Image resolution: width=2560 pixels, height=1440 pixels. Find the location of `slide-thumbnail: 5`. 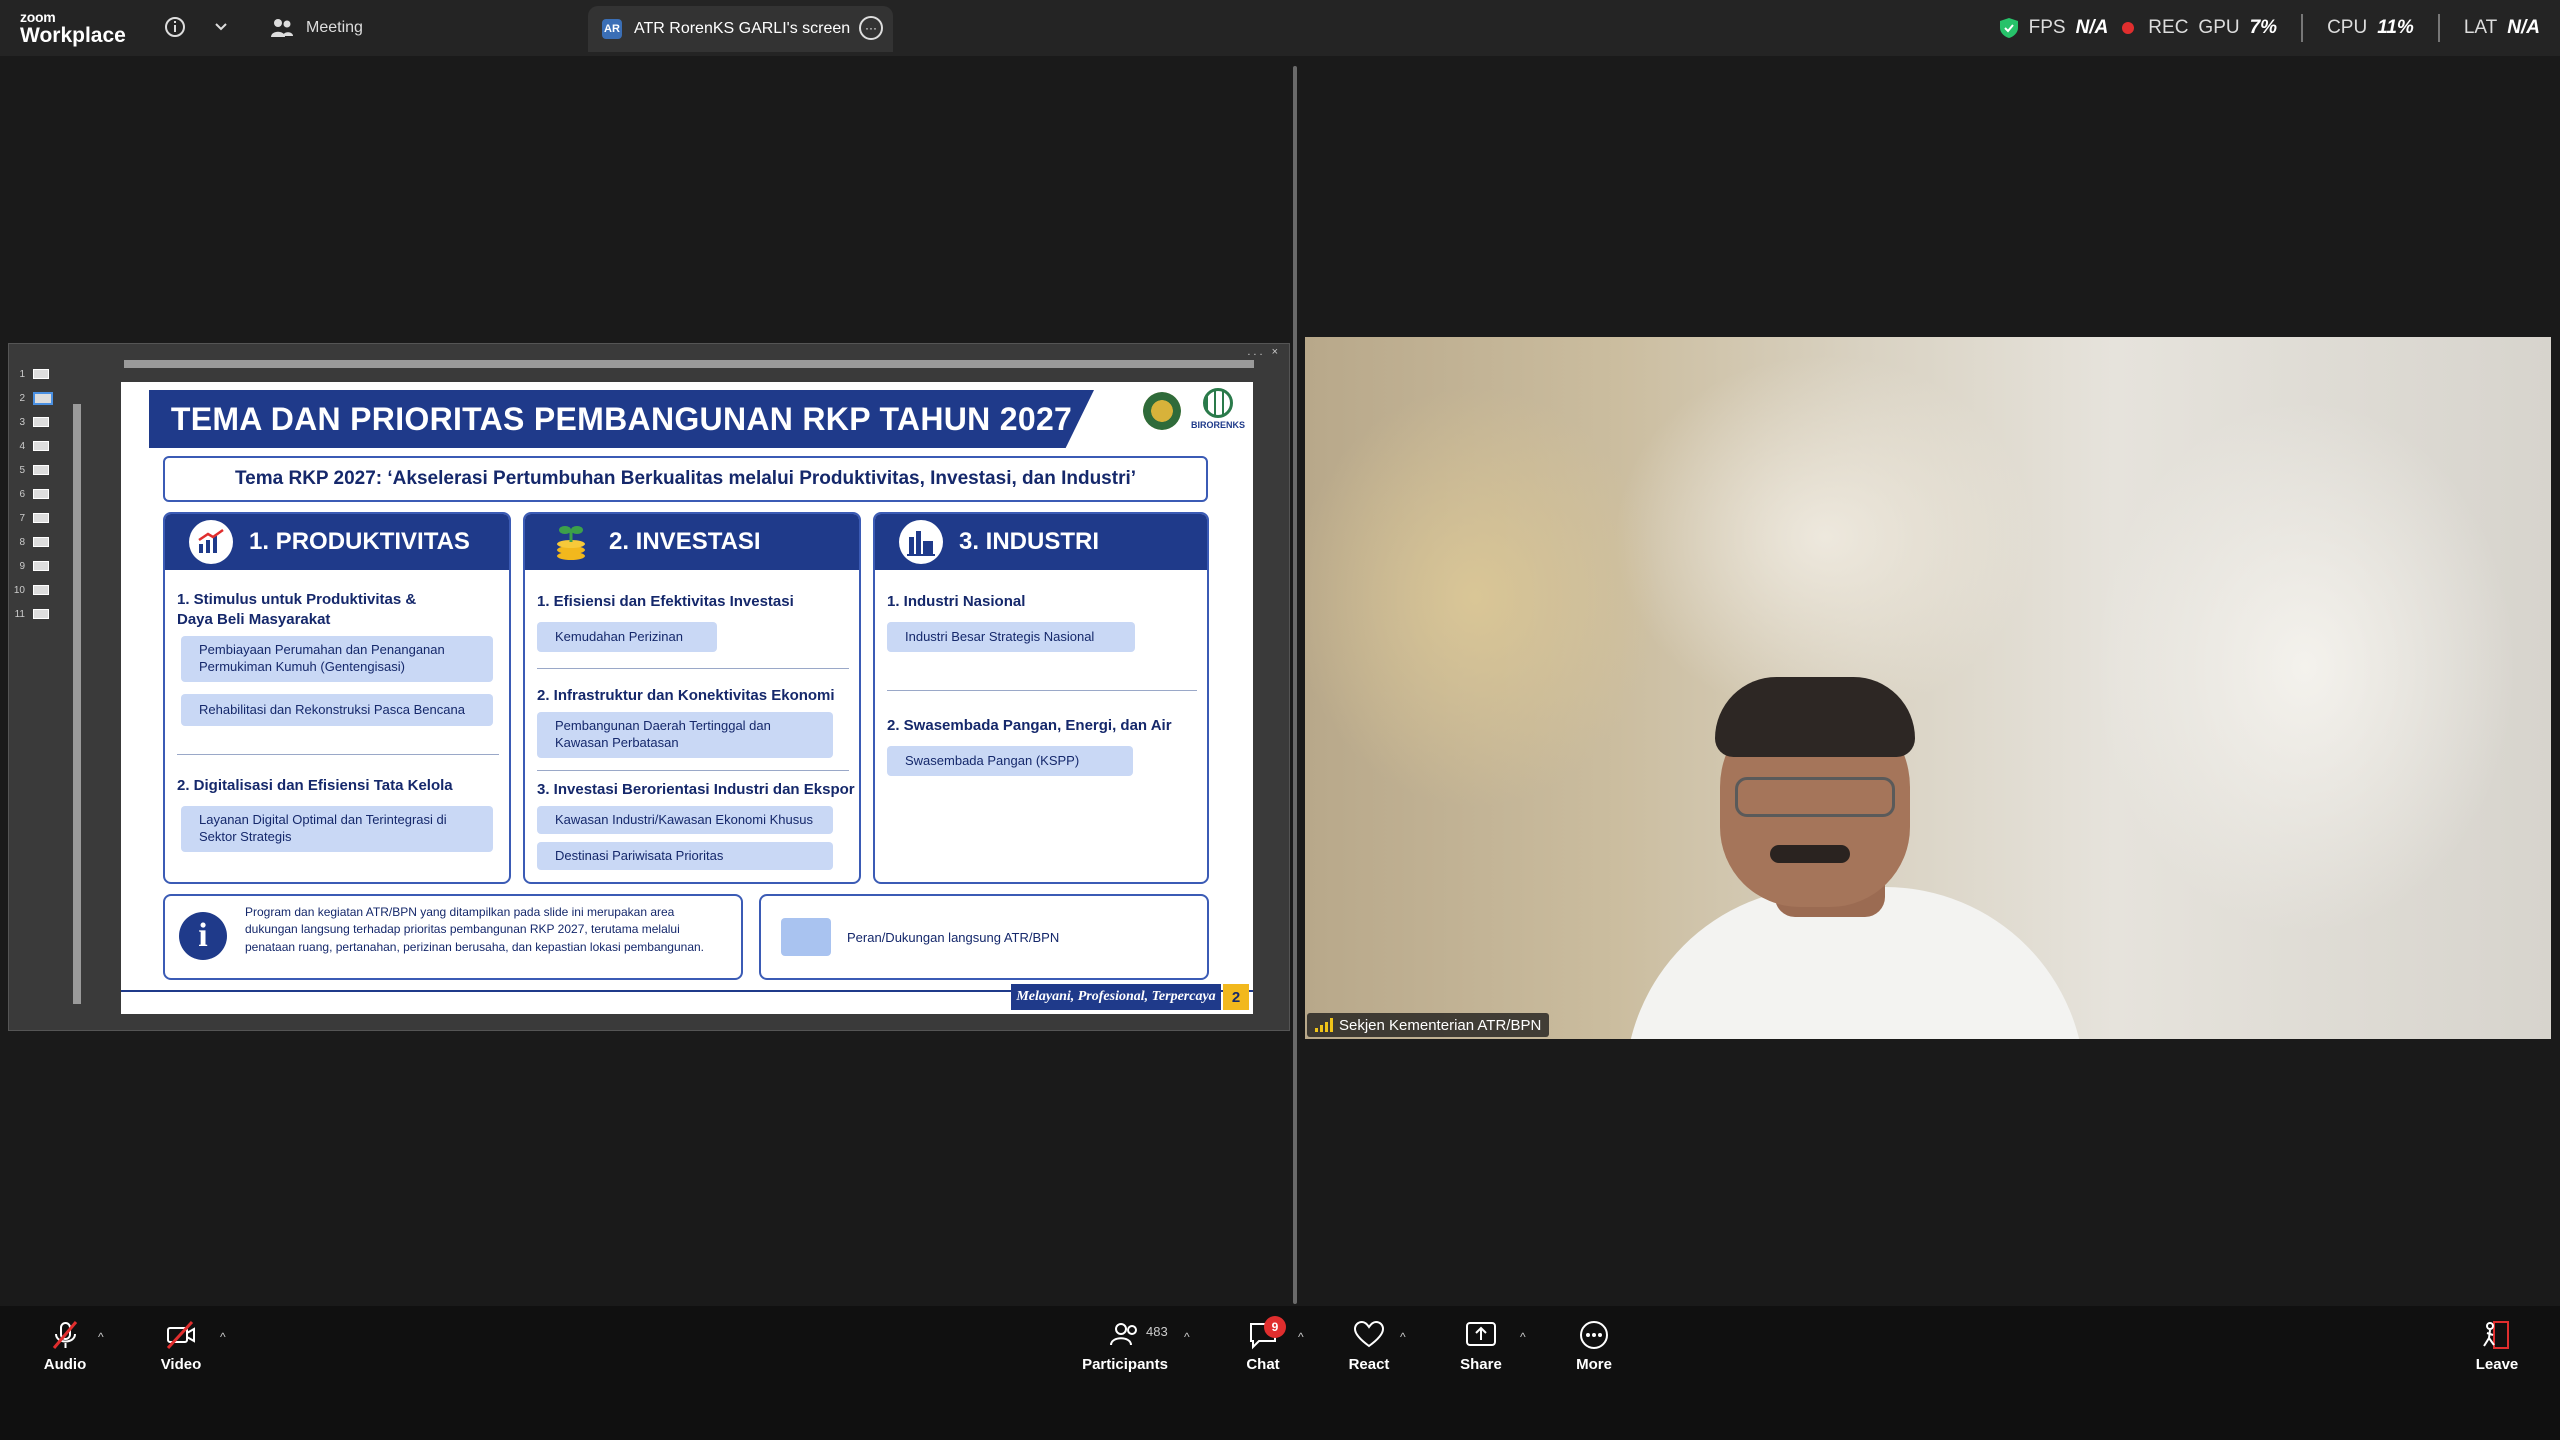

slide-thumbnail: 5 is located at coordinates (36, 470).